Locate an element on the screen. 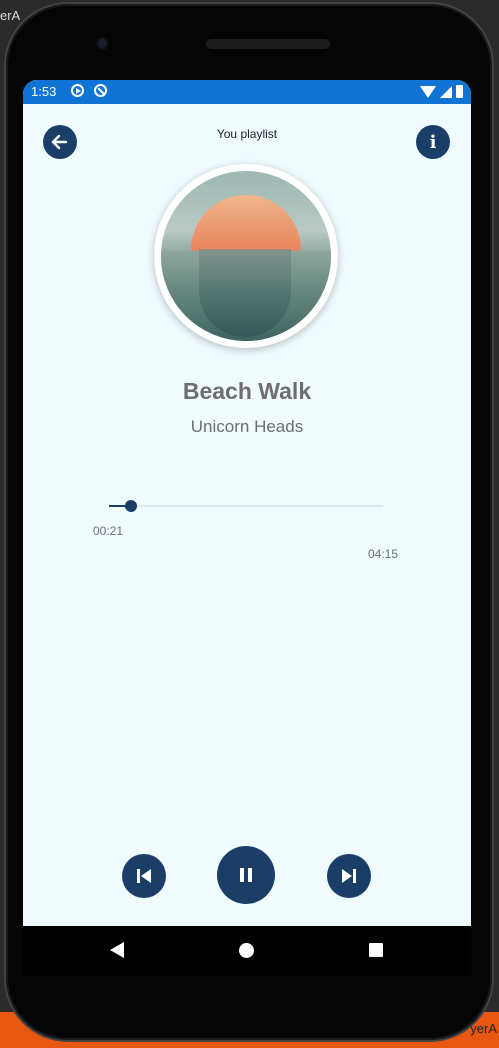 Image resolution: width=499 pixels, height=1048 pixels. signal-icon is located at coordinates (446, 91).